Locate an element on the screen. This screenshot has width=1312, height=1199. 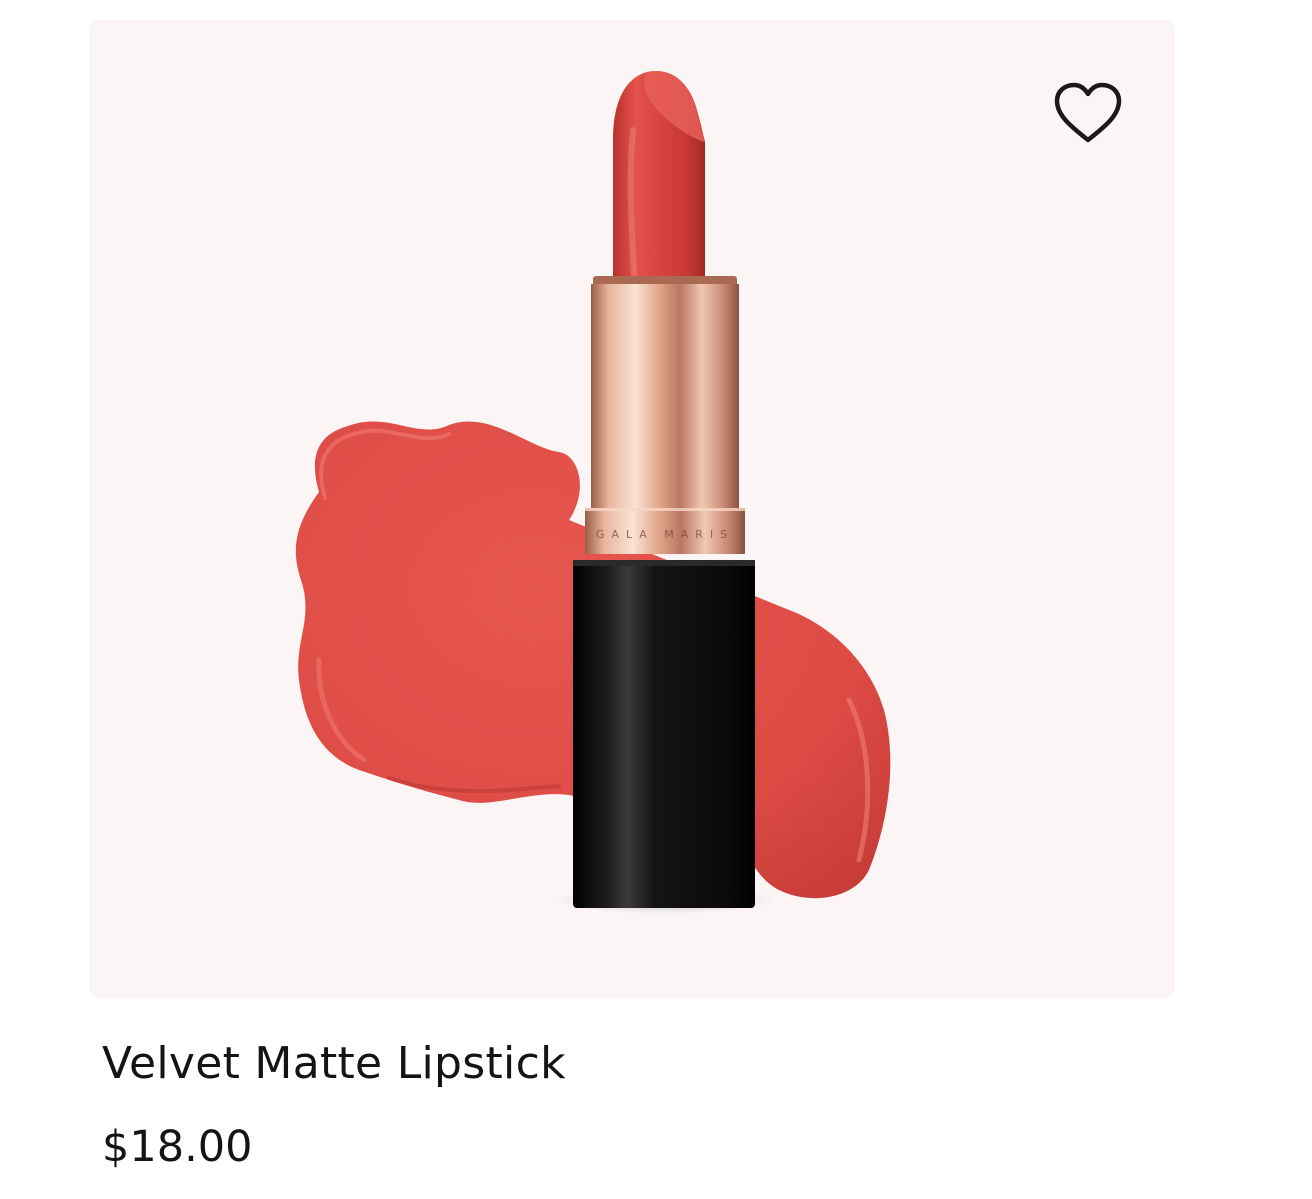
wishlist-button is located at coordinates (1088, 114).